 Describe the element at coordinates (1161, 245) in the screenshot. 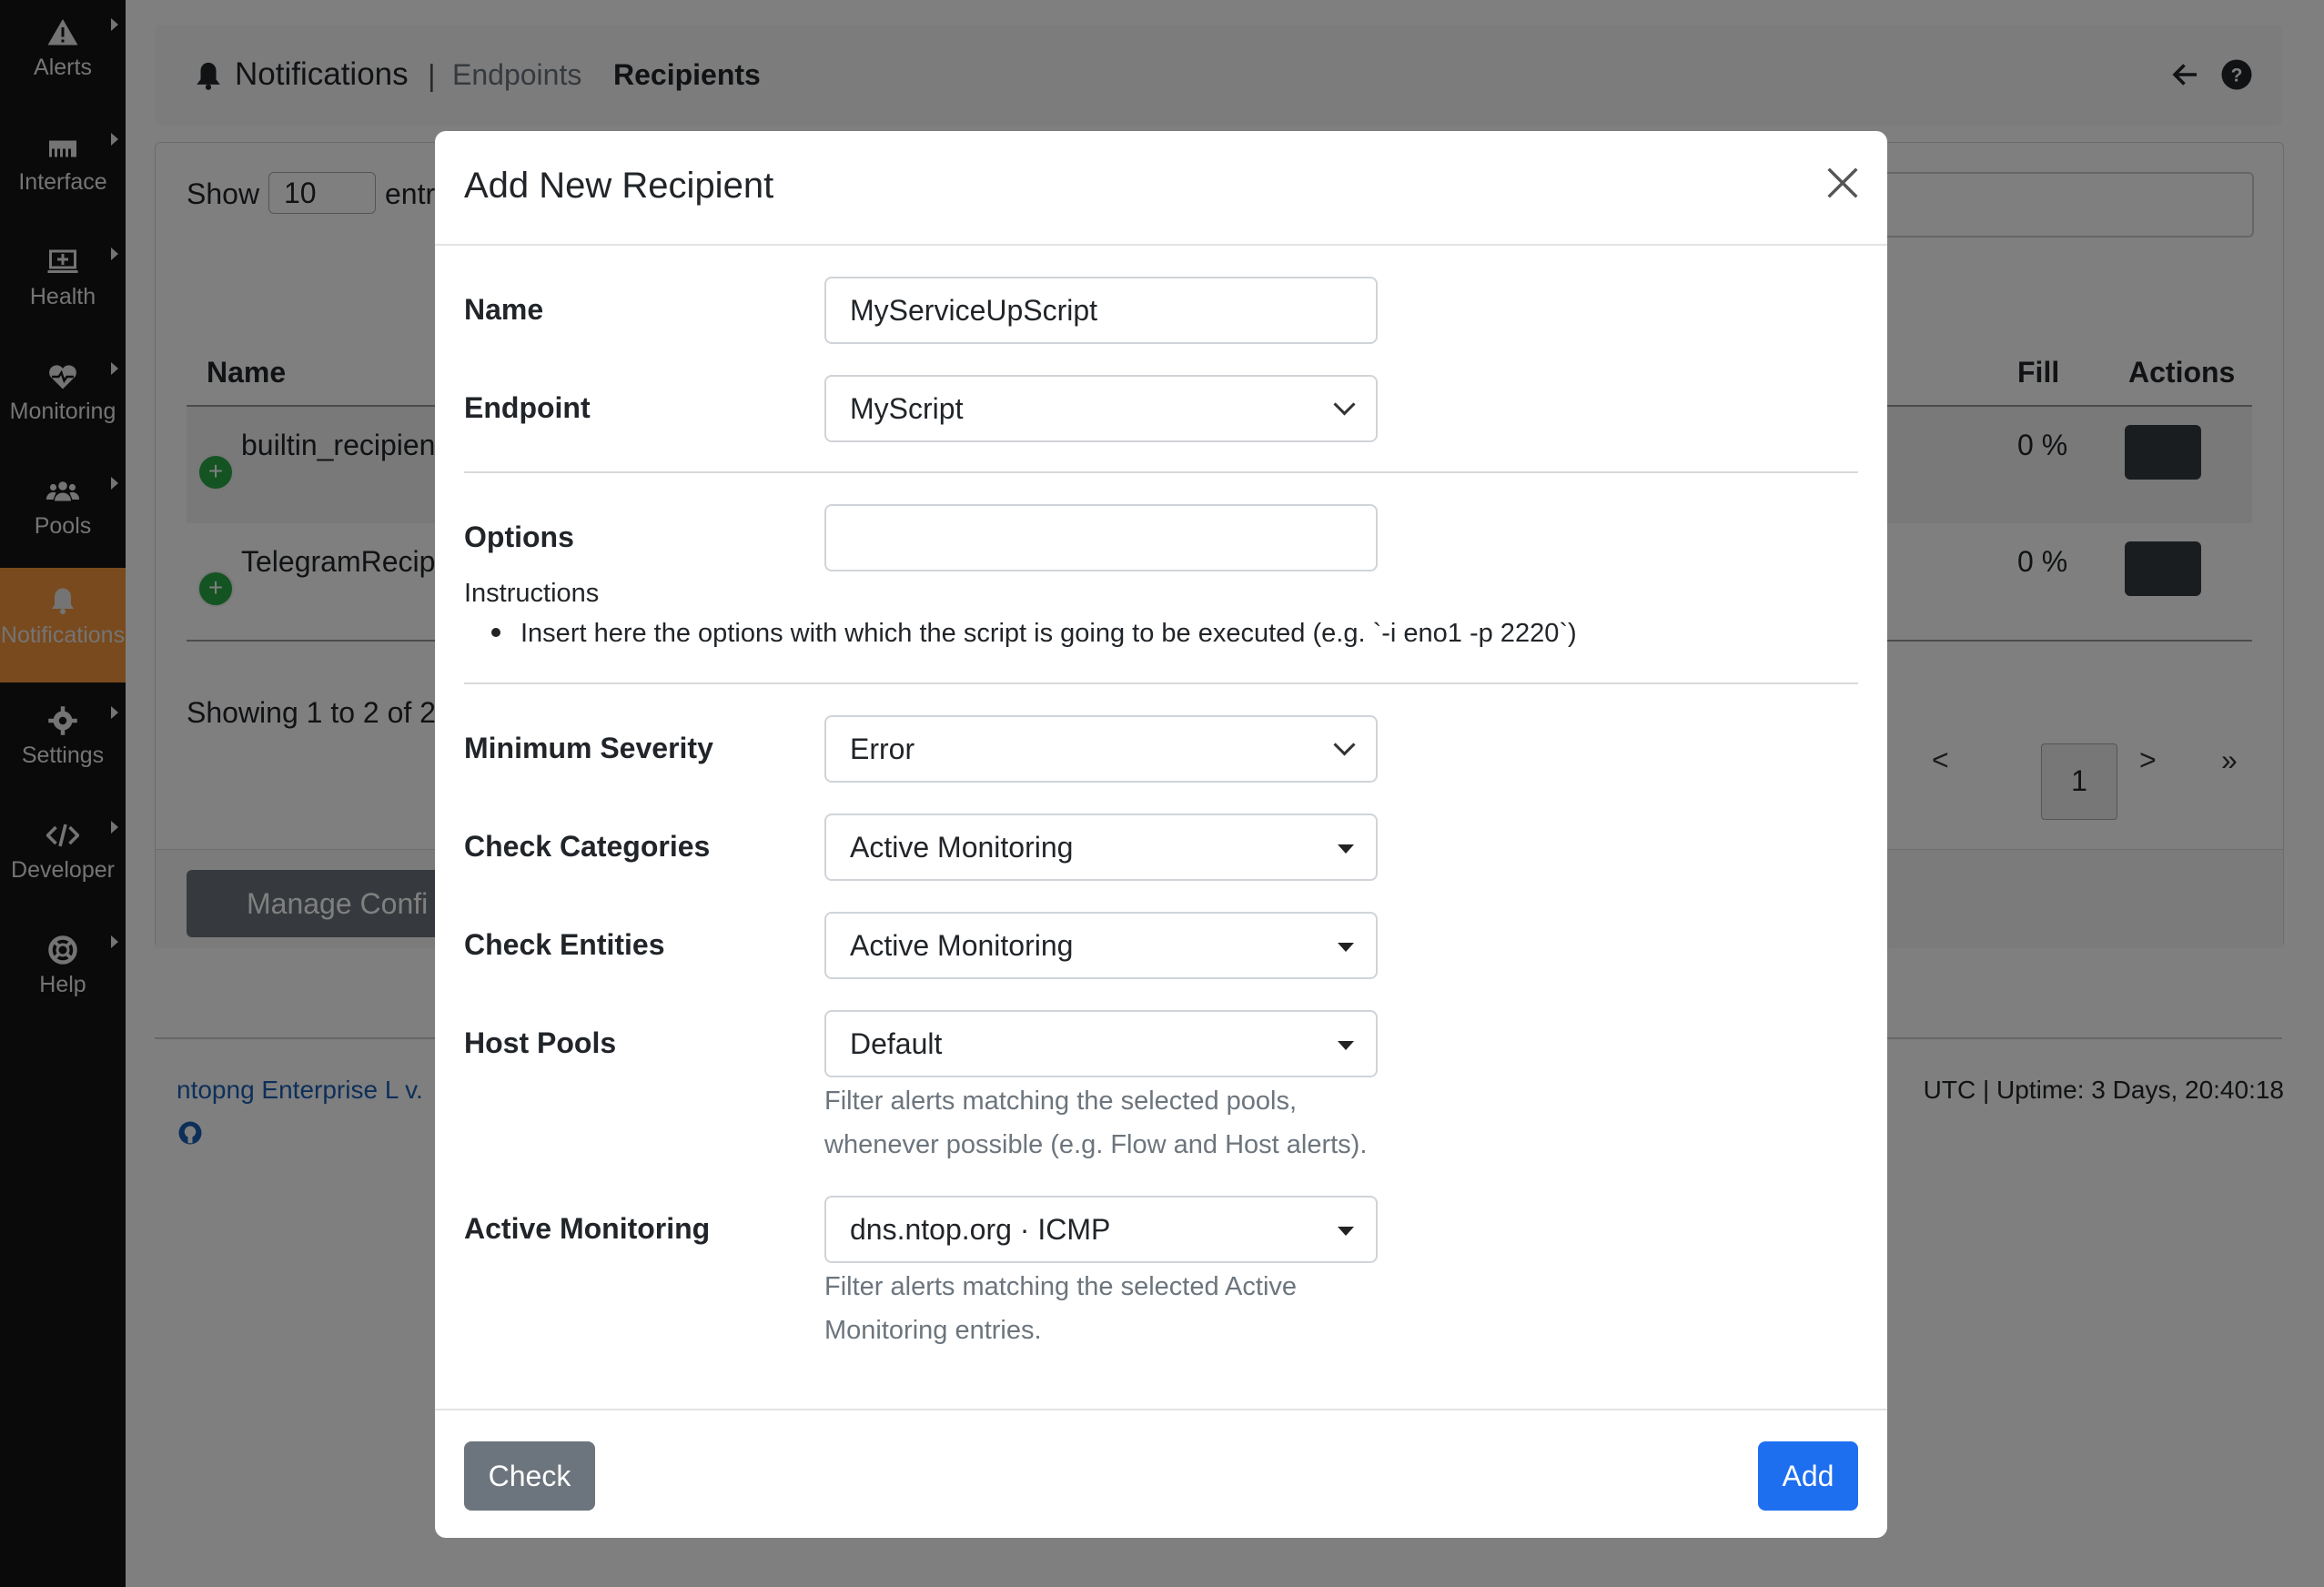

I see `modal-header-divider` at that location.